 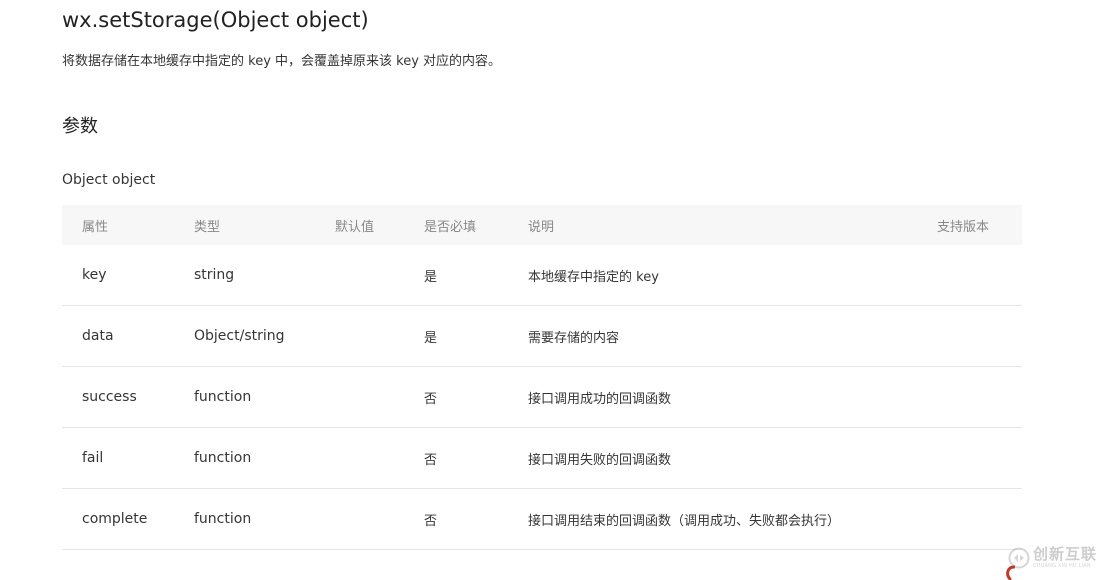 What do you see at coordinates (732, 397) in the screenshot?
I see `cell-description: 接口调用成功的回调函数` at bounding box center [732, 397].